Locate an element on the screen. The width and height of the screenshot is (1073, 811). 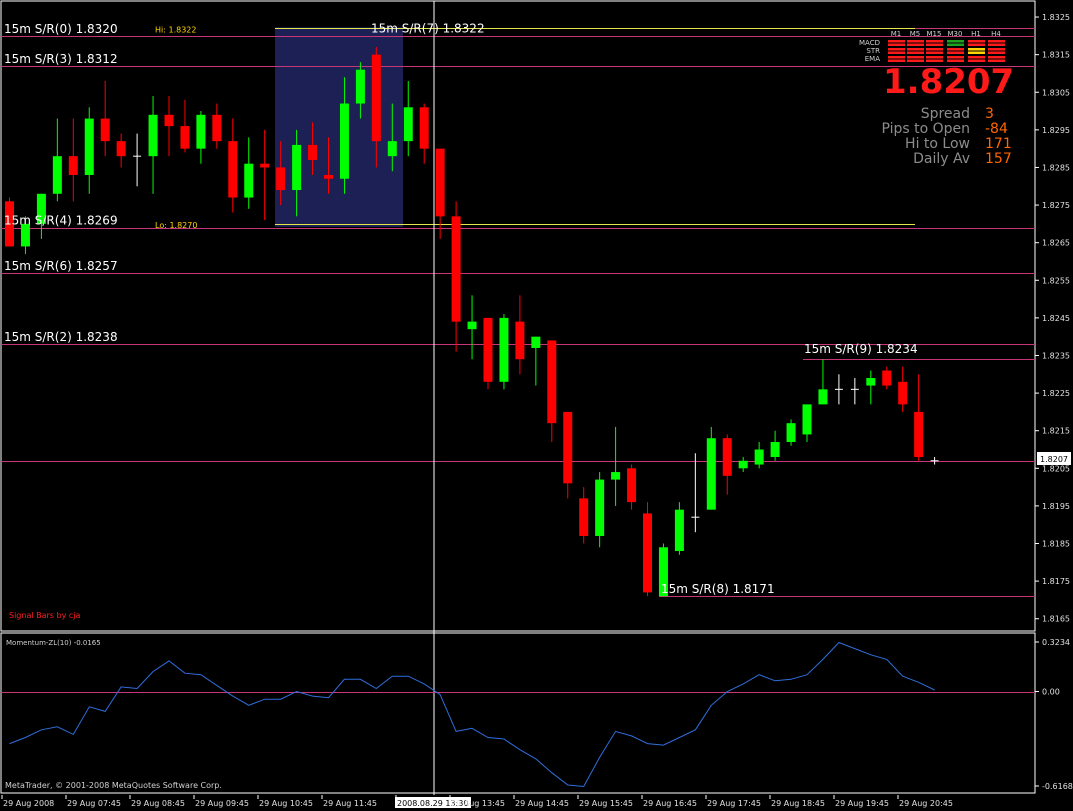
time-label: 29 Aug 2008 is located at coordinates (28, 803).